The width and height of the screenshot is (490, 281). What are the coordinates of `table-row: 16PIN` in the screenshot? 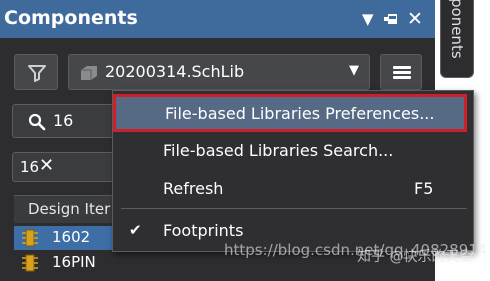 It's located at (74, 263).